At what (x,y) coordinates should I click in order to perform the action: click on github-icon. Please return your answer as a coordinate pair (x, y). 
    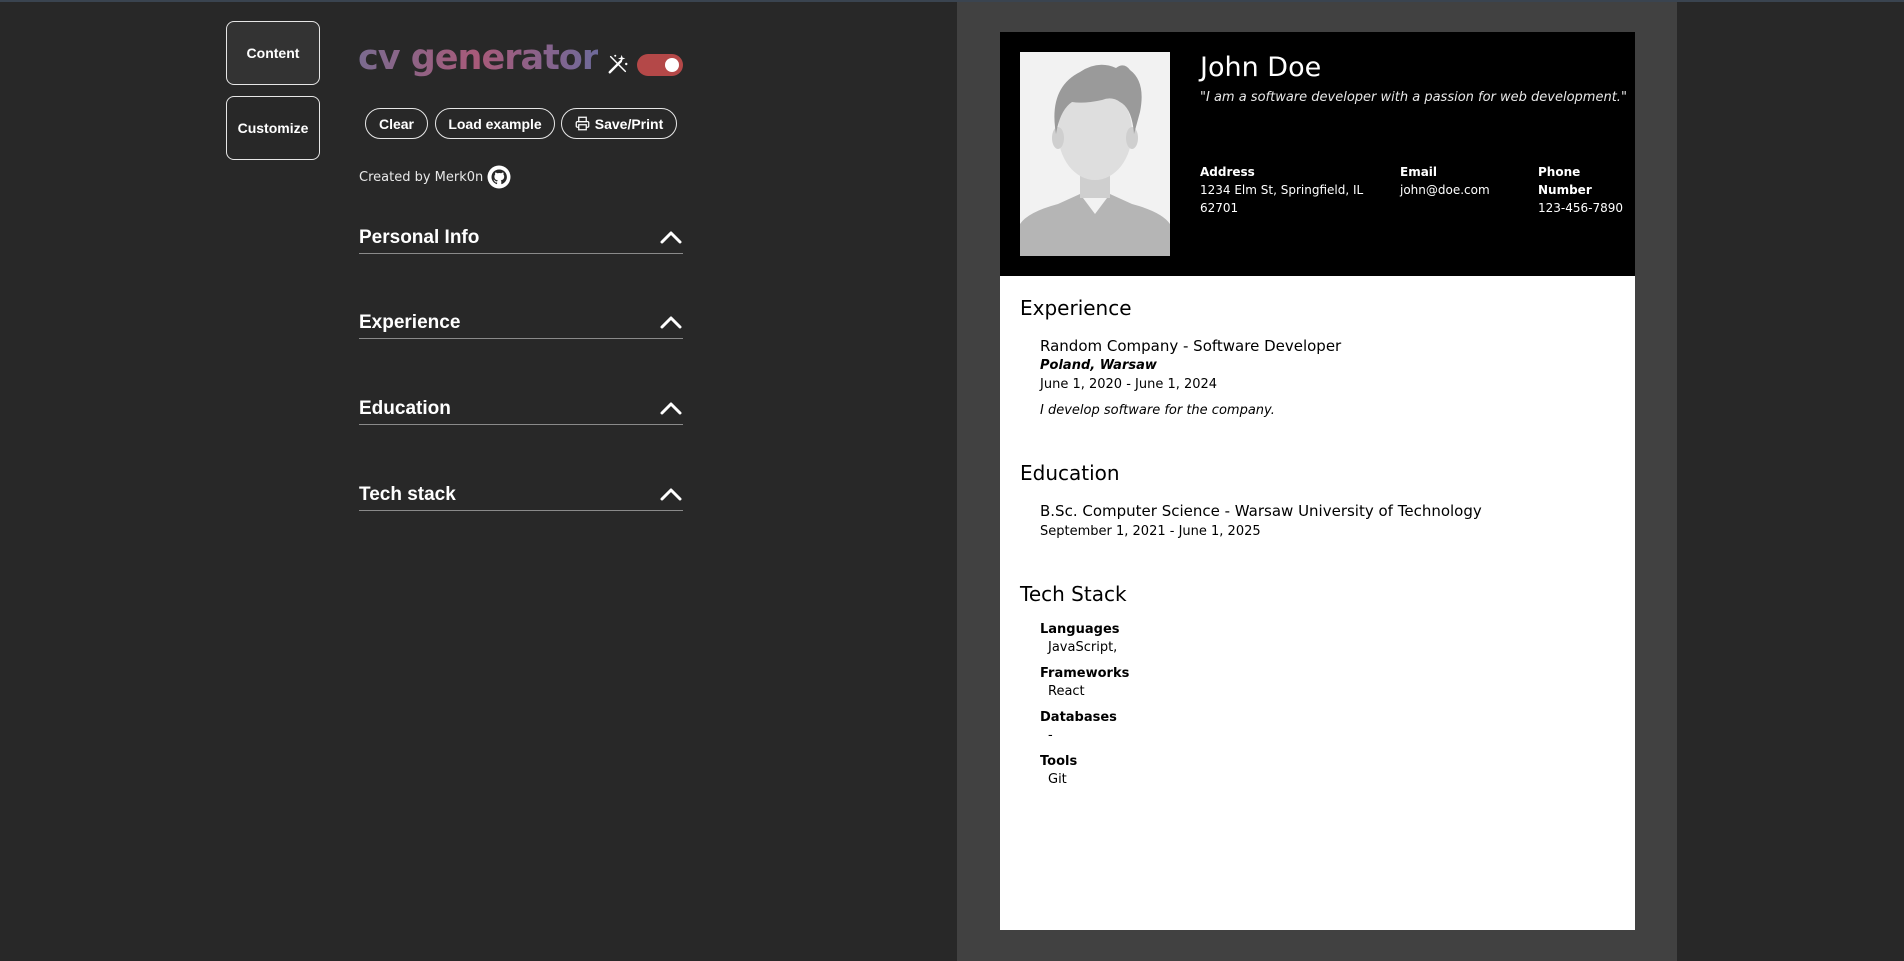
    Looking at the image, I should click on (499, 177).